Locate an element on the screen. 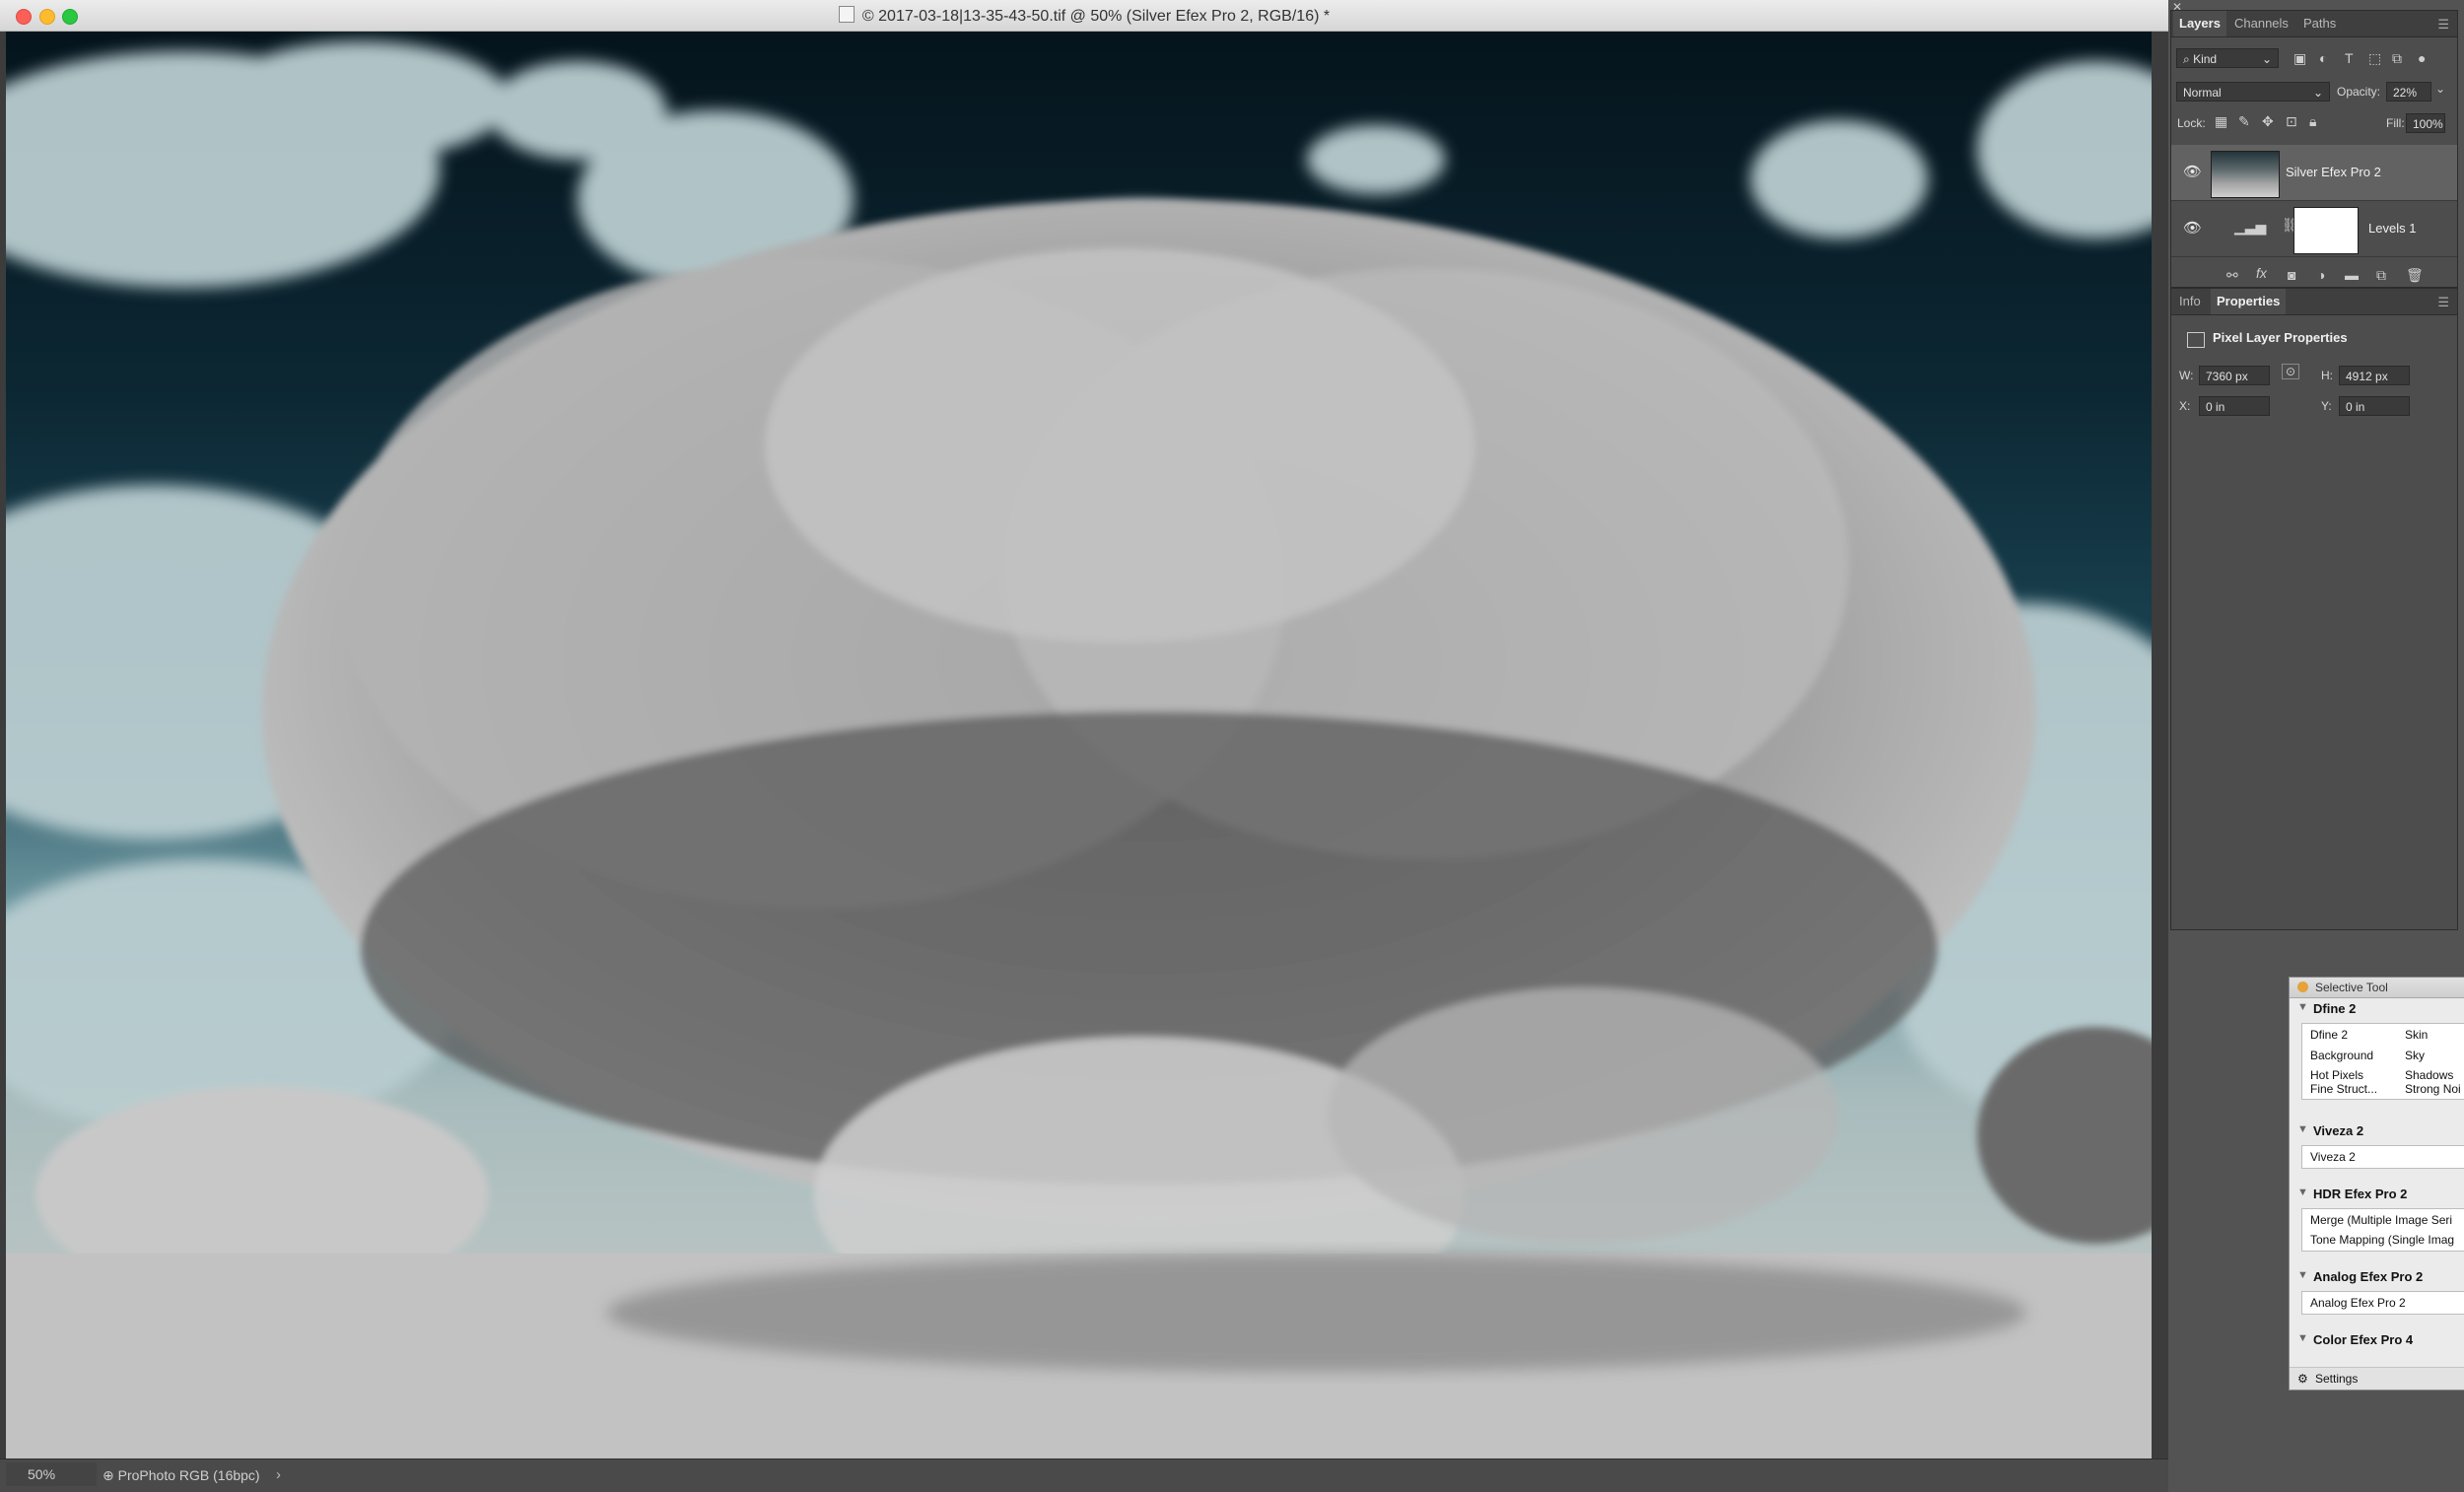  height-field: 4912 px is located at coordinates (2374, 375).